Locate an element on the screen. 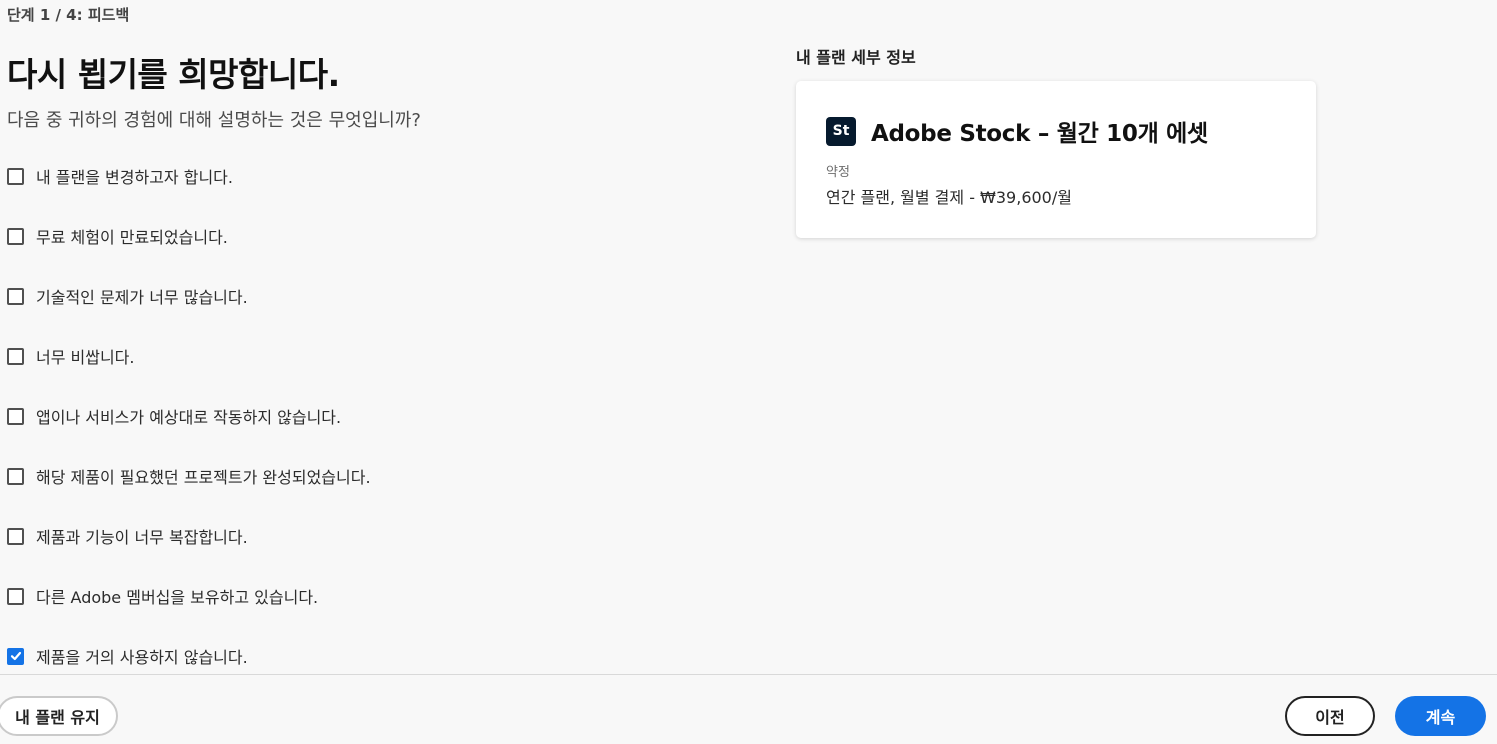 Image resolution: width=1497 pixels, height=744 pixels. question-text: 다음 중 귀하의 경험에 대해 설명하는 것은 무엇입니까? is located at coordinates (214, 120).